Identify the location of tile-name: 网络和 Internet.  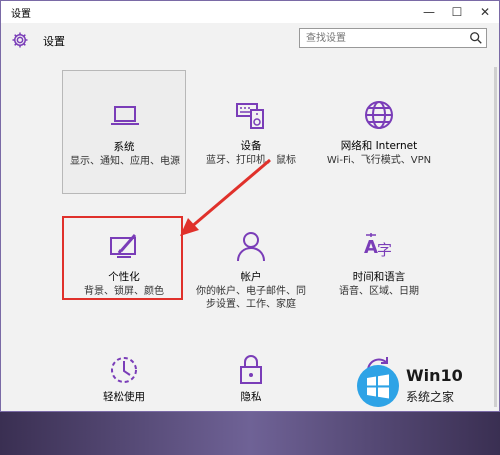
(379, 146).